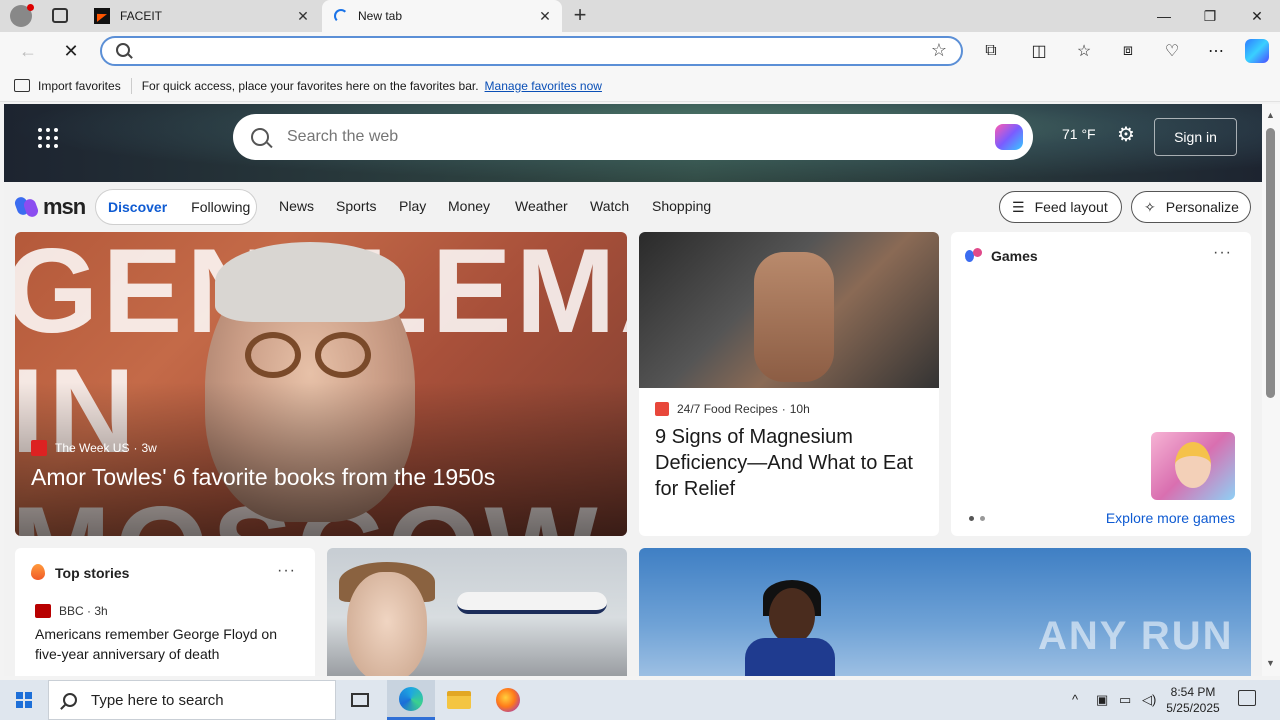  What do you see at coordinates (991, 51) in the screenshot?
I see `extensions-icon: ⧉` at bounding box center [991, 51].